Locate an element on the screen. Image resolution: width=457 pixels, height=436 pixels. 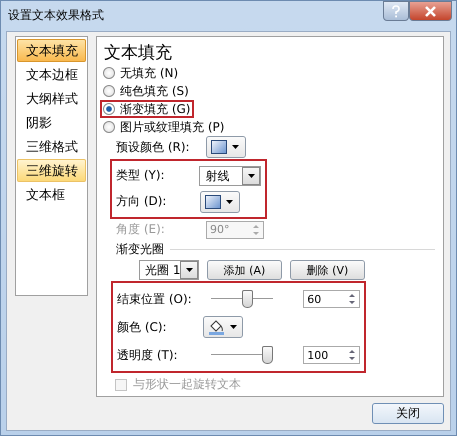
number-spinner: 60 is located at coordinates (331, 299).